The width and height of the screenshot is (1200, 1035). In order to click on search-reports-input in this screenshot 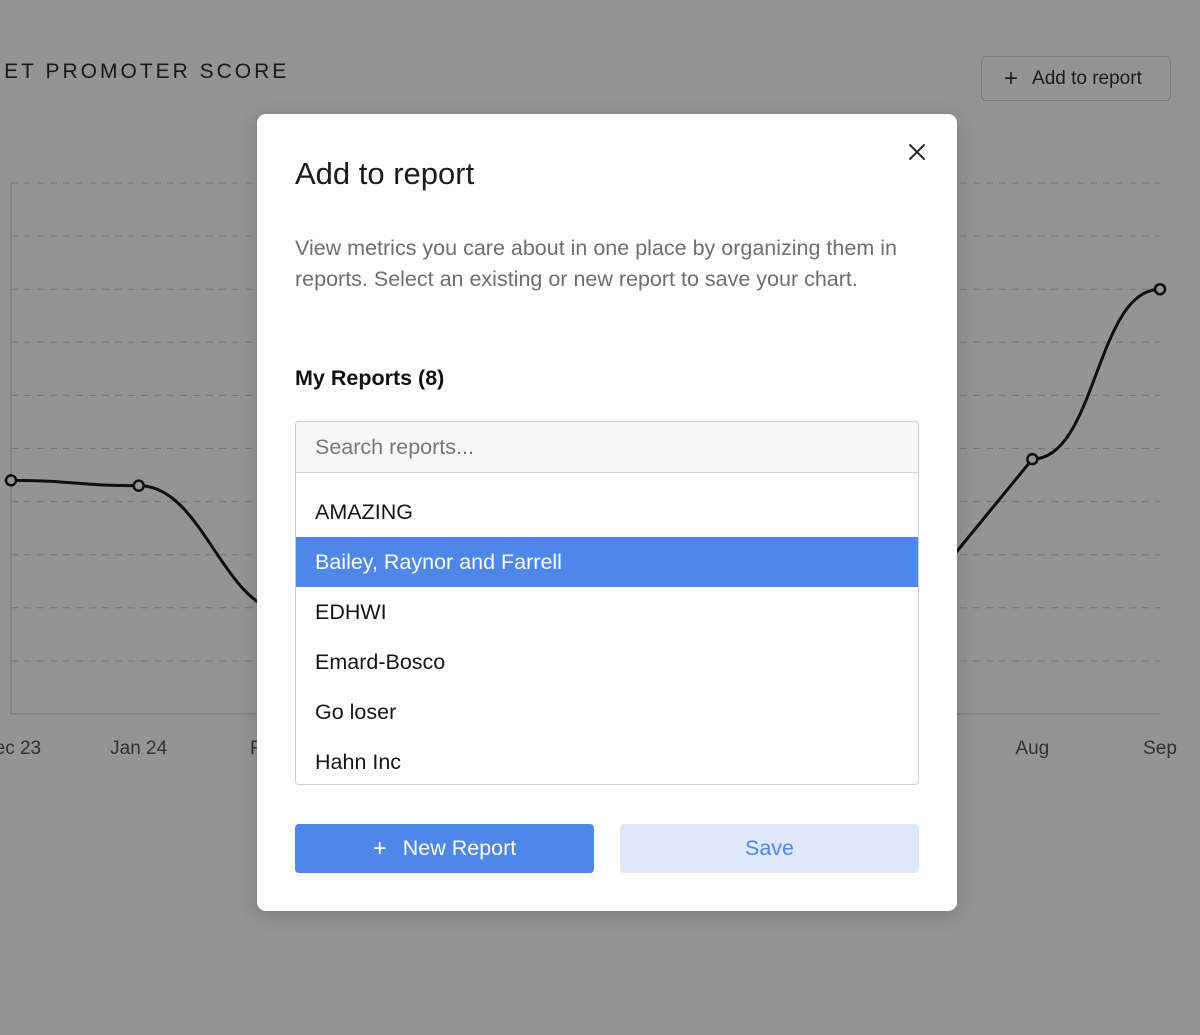, I will do `click(607, 447)`.